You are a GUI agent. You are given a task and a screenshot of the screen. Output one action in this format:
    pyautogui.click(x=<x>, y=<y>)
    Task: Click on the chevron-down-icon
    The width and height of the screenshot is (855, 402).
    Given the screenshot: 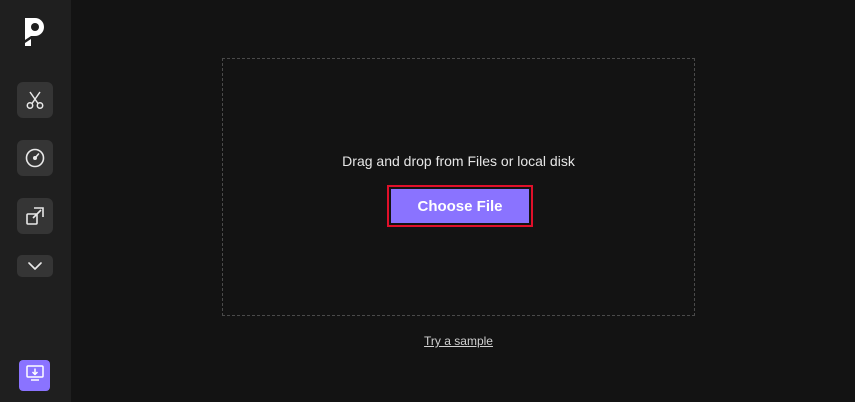 What is the action you would take?
    pyautogui.click(x=35, y=266)
    